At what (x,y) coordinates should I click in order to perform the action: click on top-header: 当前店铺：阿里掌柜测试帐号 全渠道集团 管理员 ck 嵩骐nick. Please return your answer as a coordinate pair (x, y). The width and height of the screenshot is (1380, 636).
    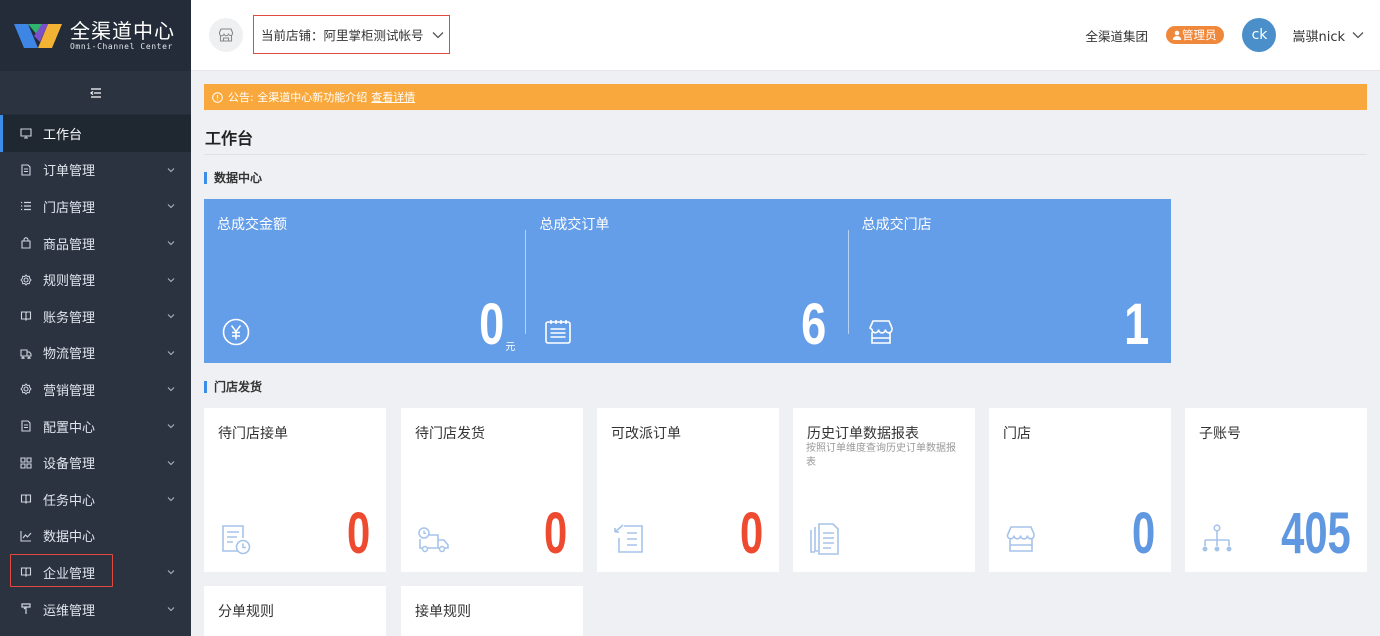
    Looking at the image, I should click on (785, 35).